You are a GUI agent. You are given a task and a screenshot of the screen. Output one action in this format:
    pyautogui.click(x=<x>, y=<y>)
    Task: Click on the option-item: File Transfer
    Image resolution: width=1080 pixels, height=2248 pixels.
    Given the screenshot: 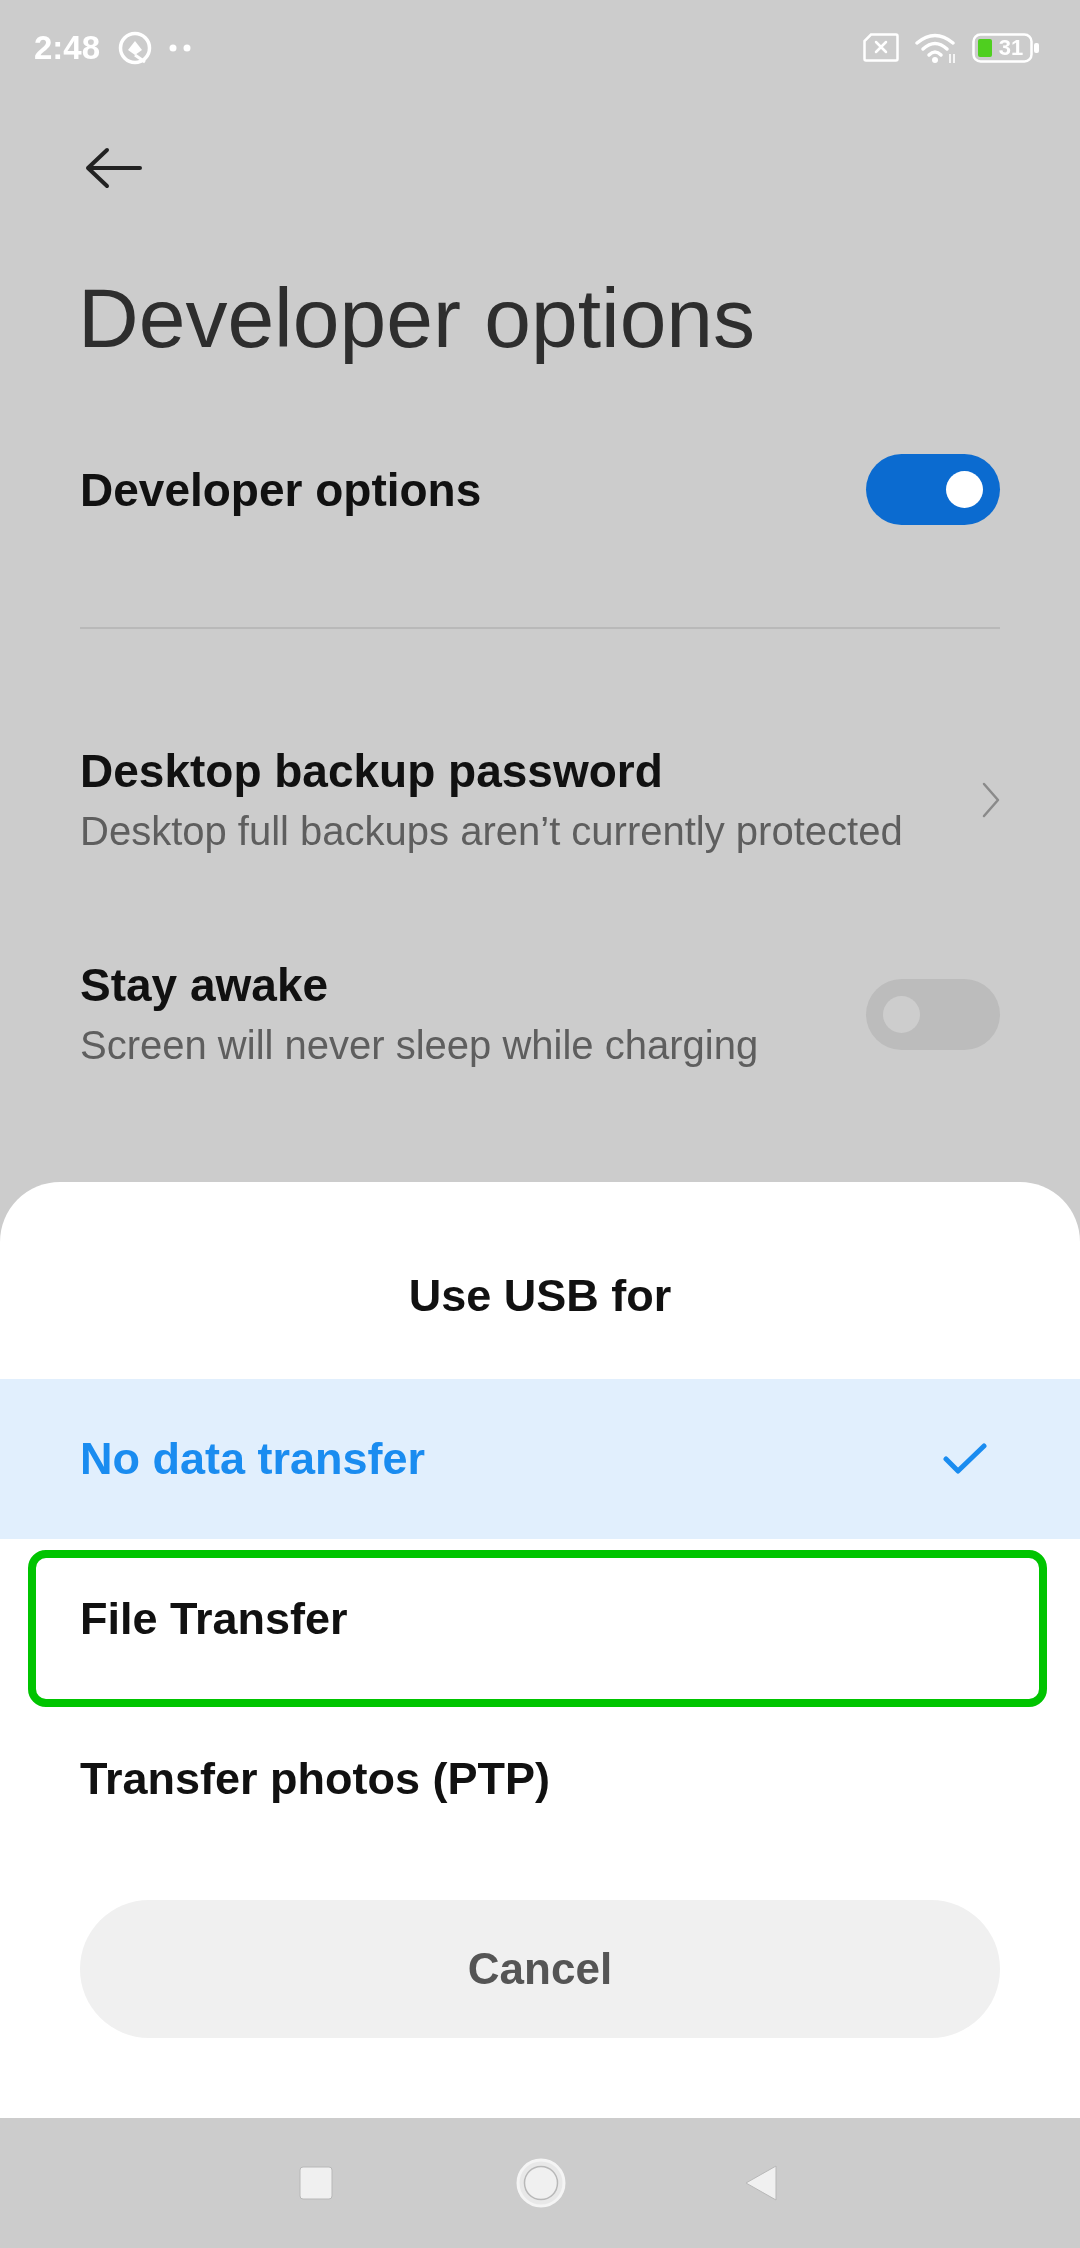 What is the action you would take?
    pyautogui.click(x=540, y=1619)
    